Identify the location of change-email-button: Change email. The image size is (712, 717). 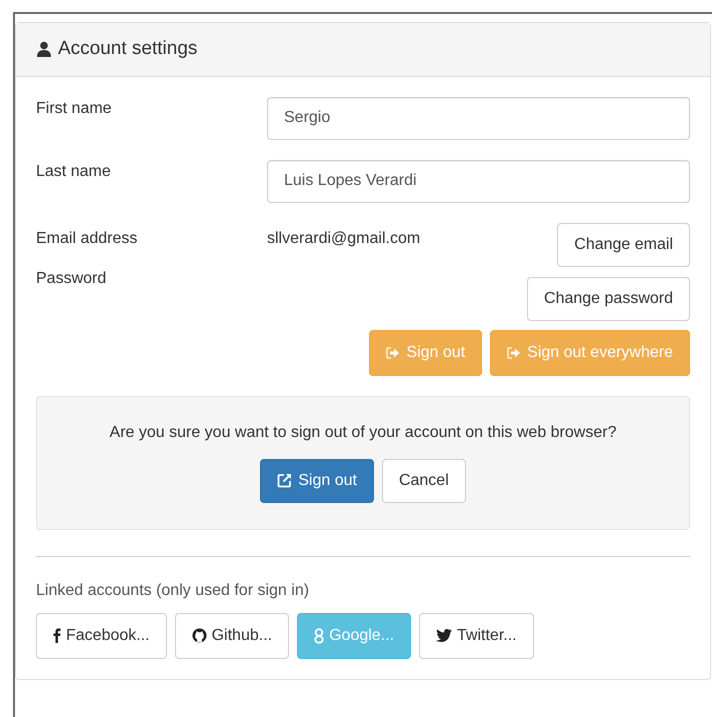
(623, 244).